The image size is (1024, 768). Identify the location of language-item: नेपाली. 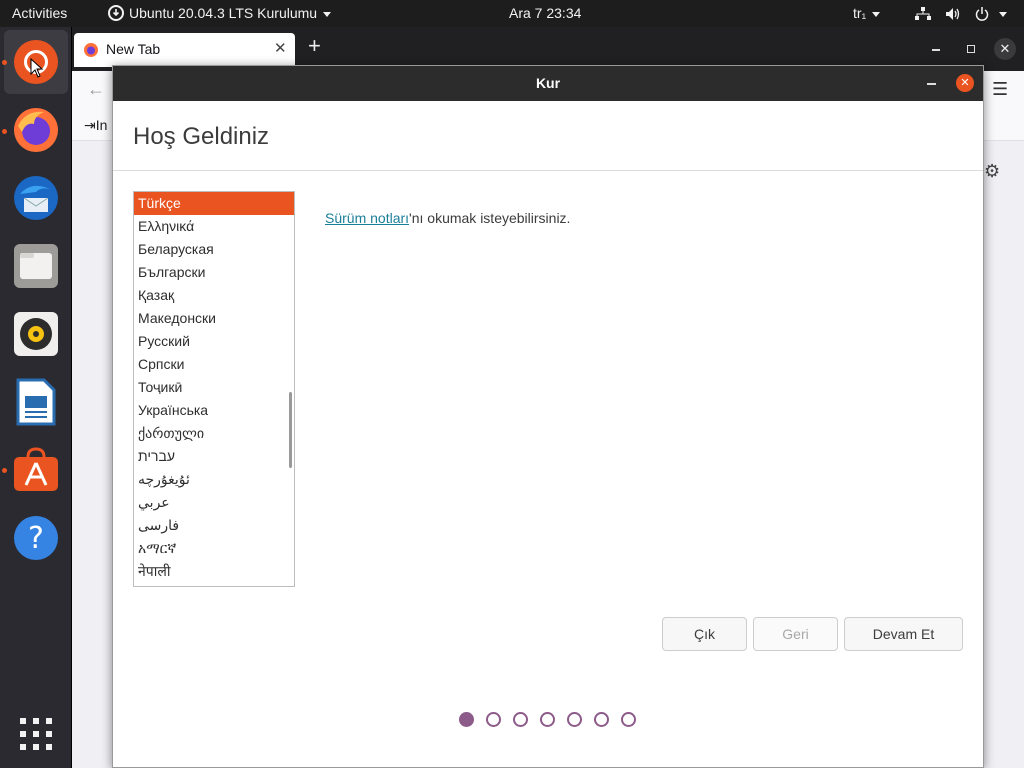
(214, 571).